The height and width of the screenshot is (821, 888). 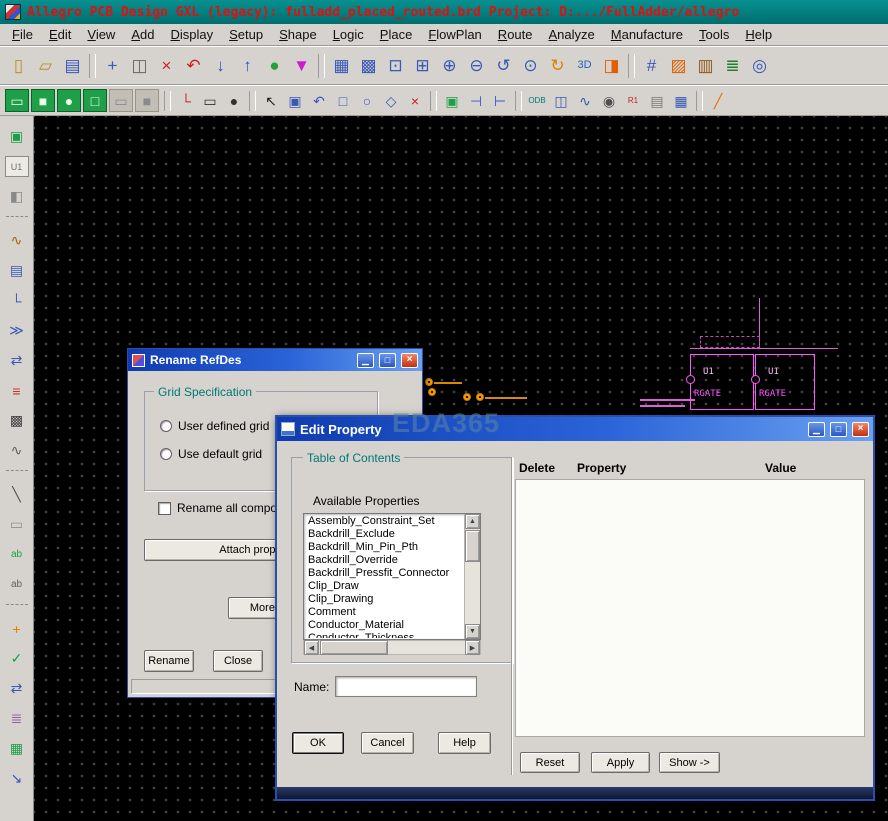 What do you see at coordinates (318, 743) in the screenshot?
I see `ok-button: OK` at bounding box center [318, 743].